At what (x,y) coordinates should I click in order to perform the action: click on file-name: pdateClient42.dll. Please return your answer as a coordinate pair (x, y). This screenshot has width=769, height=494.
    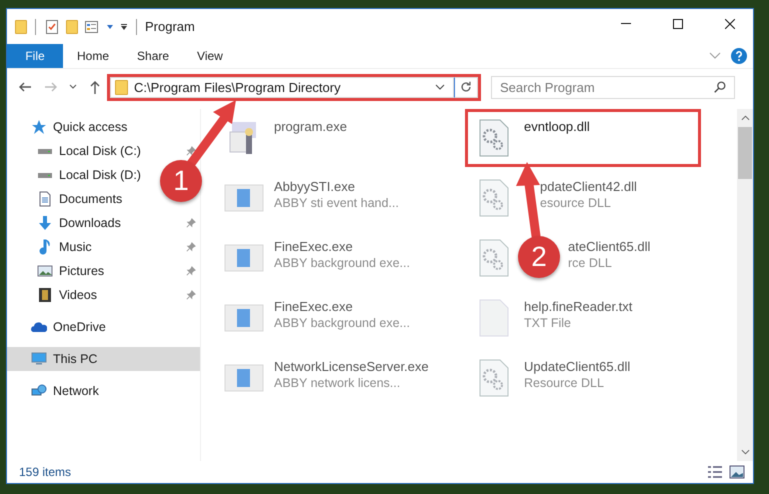
    Looking at the image, I should click on (588, 186).